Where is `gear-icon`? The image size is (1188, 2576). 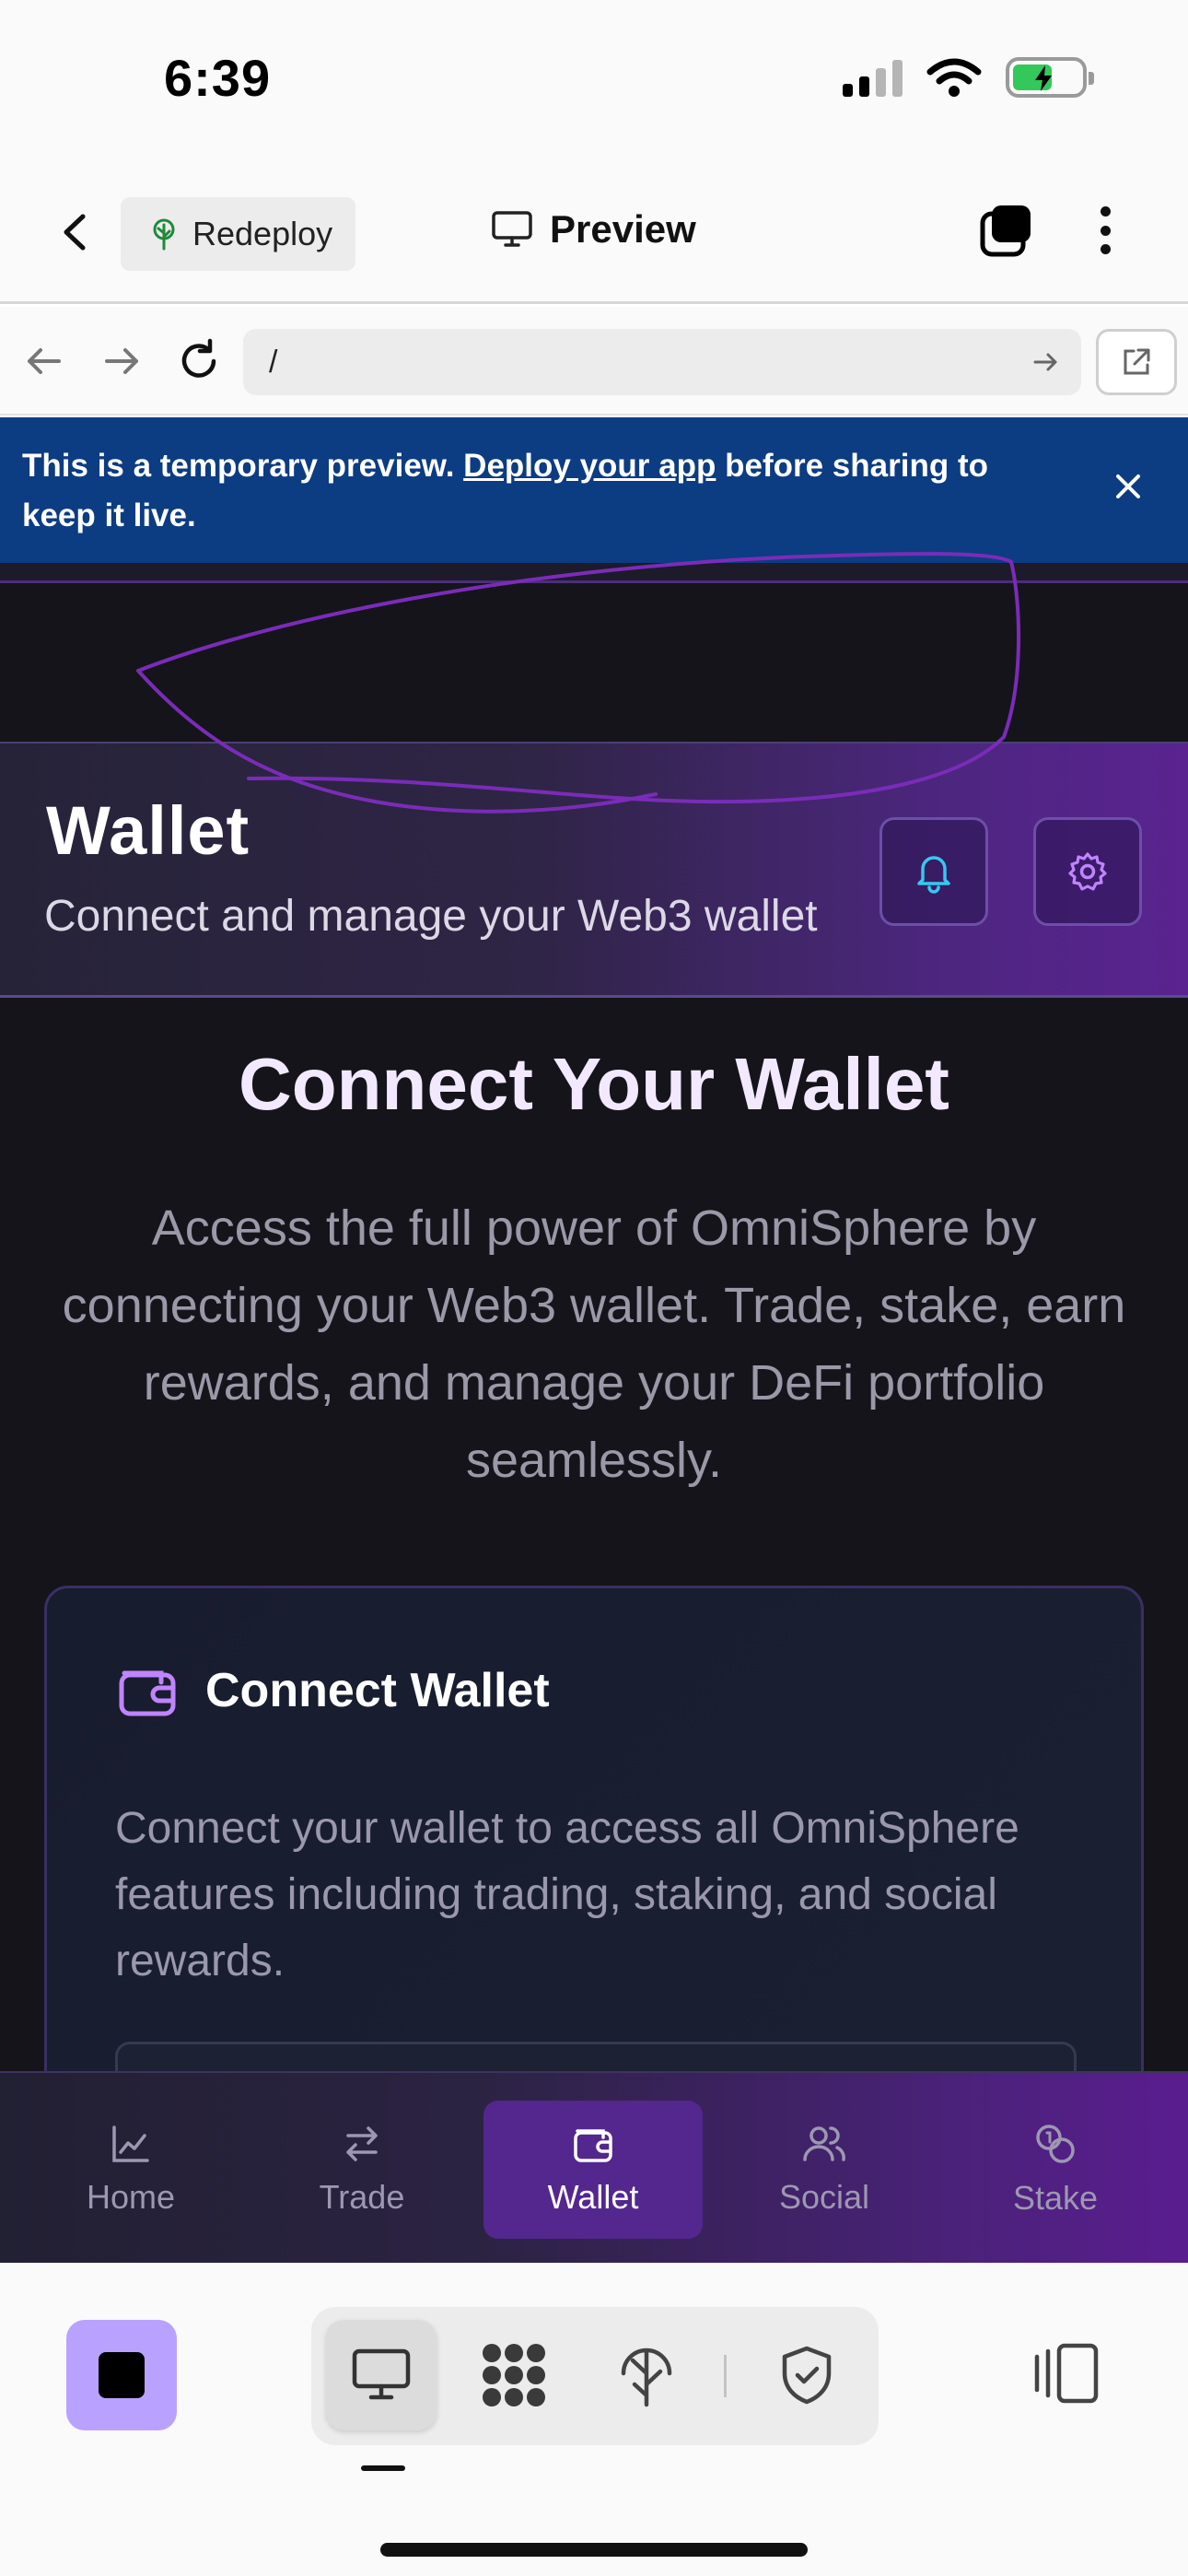 gear-icon is located at coordinates (1087, 871).